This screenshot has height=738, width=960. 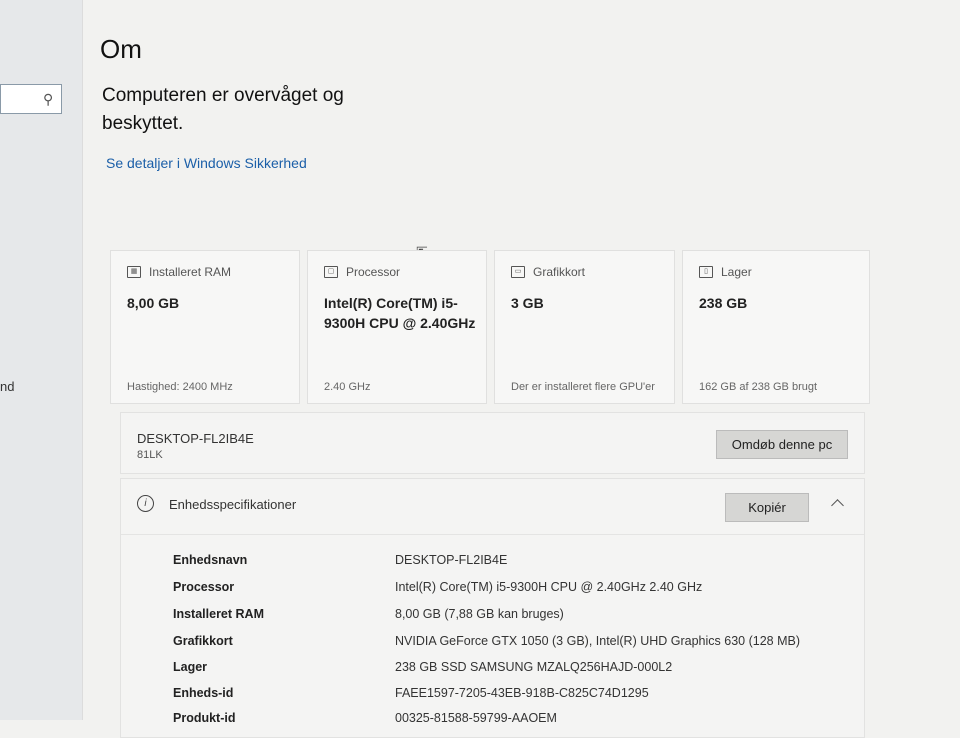 What do you see at coordinates (7, 386) in the screenshot?
I see `sidebar-item-label: nd` at bounding box center [7, 386].